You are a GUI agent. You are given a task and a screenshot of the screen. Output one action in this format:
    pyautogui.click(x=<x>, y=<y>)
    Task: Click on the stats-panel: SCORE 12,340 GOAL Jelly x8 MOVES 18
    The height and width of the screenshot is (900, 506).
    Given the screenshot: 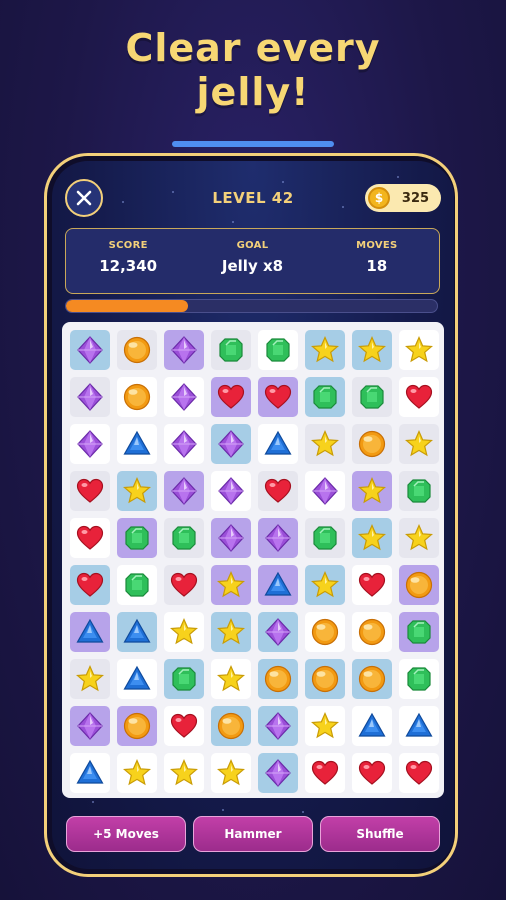 What is the action you would take?
    pyautogui.click(x=252, y=261)
    